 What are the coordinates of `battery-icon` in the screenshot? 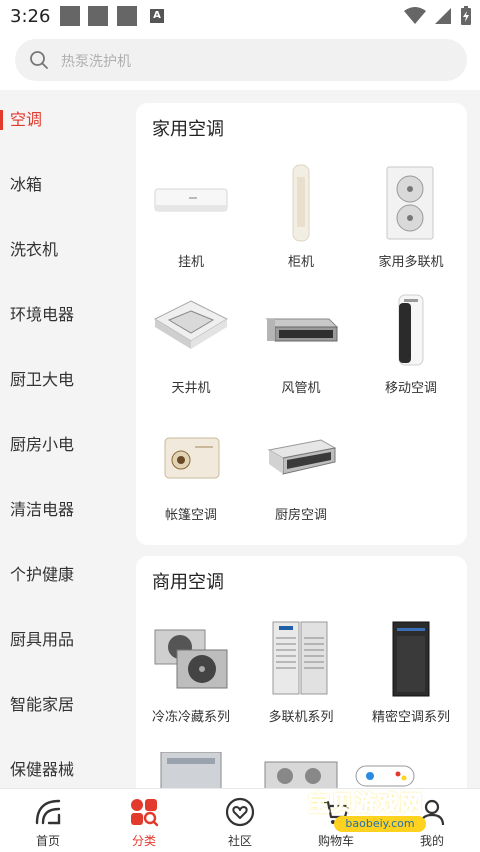 It's located at (466, 15).